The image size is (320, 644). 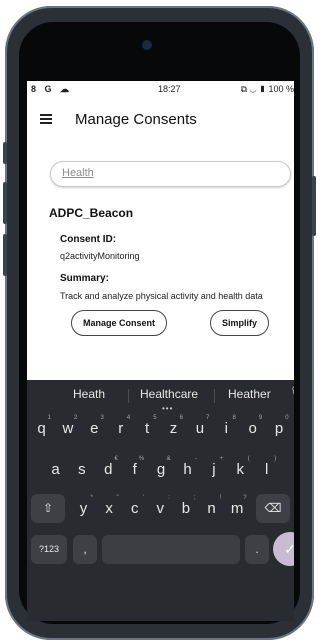 I want to click on key-label: h, so click(x=187, y=469).